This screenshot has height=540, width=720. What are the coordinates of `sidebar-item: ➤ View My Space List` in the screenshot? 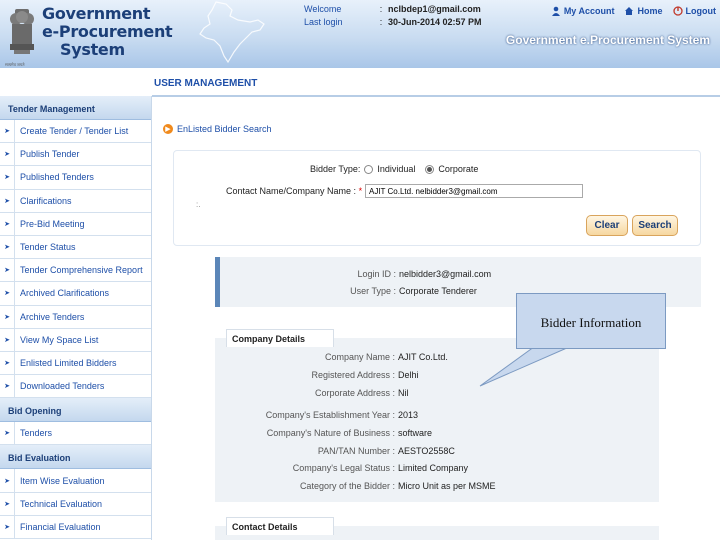 It's located at (75, 340).